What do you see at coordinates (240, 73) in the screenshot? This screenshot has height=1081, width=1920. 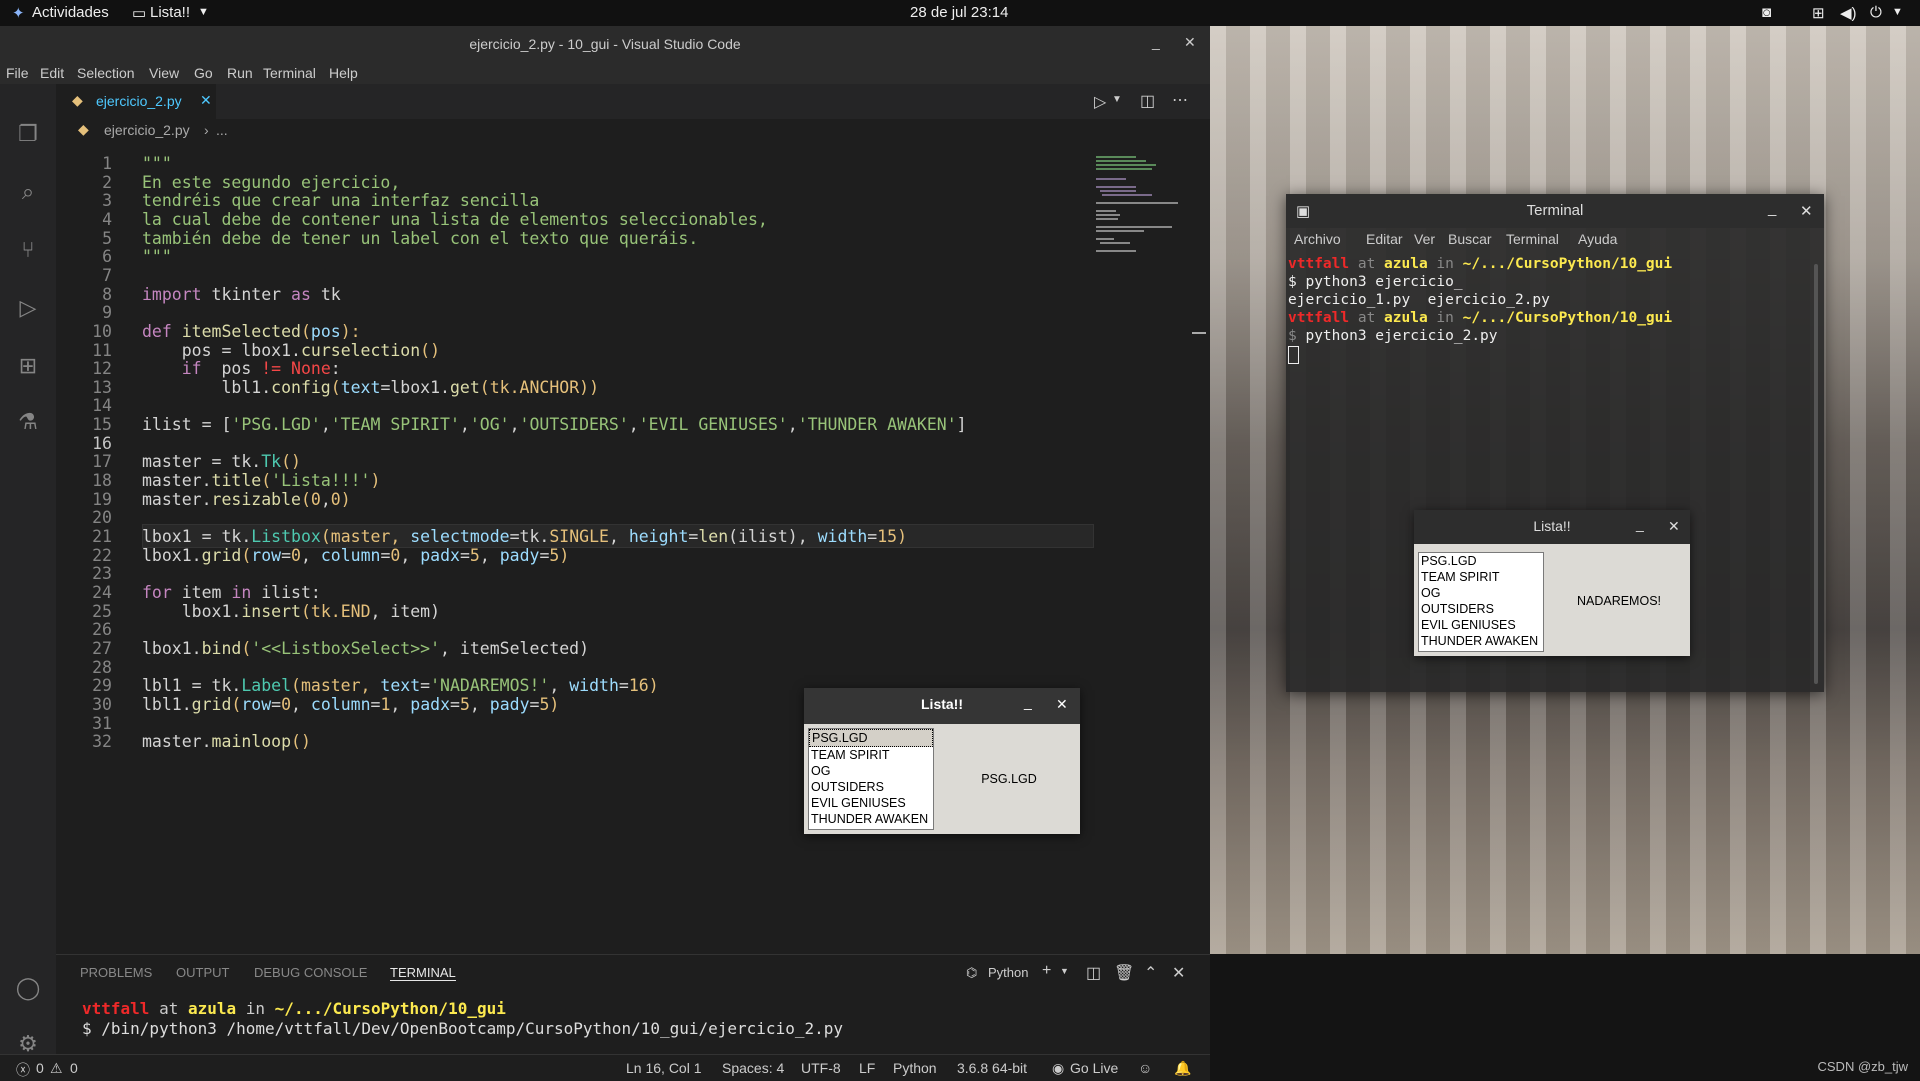 I see `menu-run: Run` at bounding box center [240, 73].